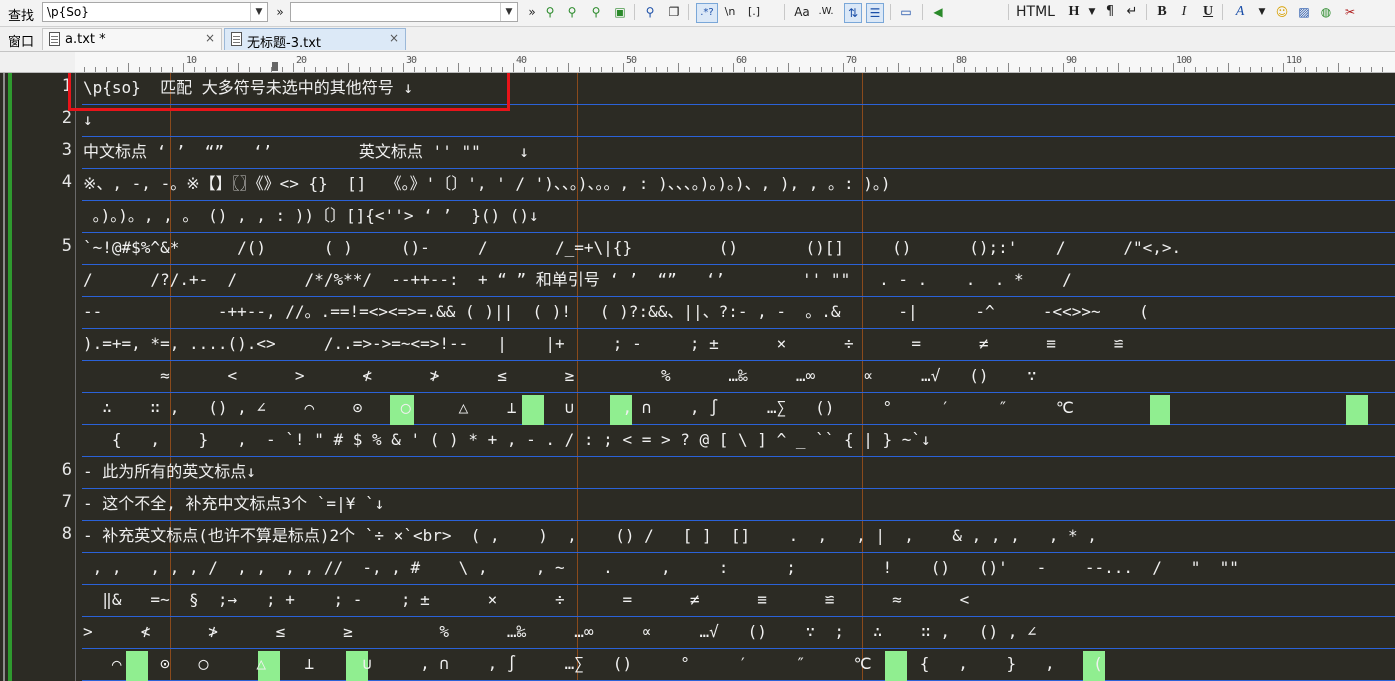 The width and height of the screenshot is (1395, 681). What do you see at coordinates (650, 12) in the screenshot?
I see `search-icon: ⚲` at bounding box center [650, 12].